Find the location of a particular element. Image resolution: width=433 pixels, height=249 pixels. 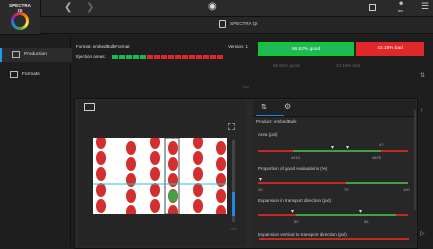

right-edge-icon: ⇅ is located at coordinates (422, 75).